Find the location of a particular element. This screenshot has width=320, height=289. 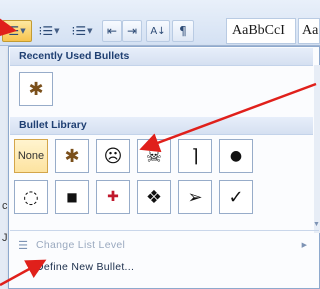

scrollbar is located at coordinates (317, 149).